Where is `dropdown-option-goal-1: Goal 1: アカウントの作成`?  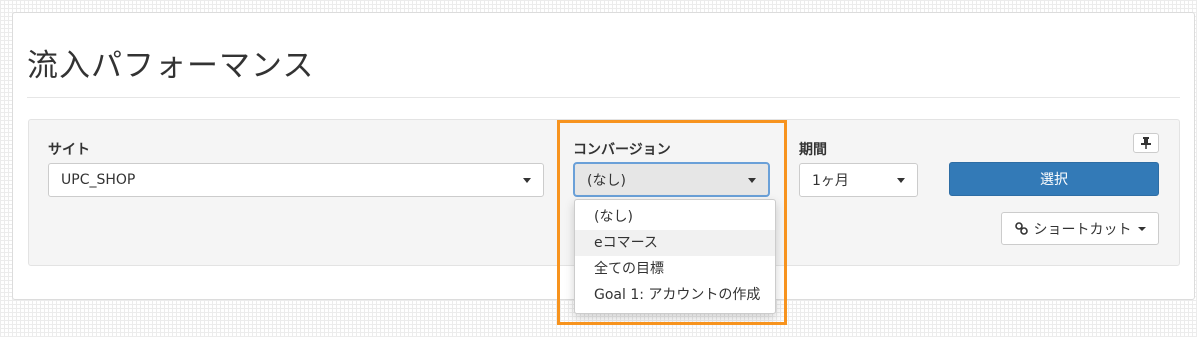 dropdown-option-goal-1: Goal 1: アカウントの作成 is located at coordinates (675, 295).